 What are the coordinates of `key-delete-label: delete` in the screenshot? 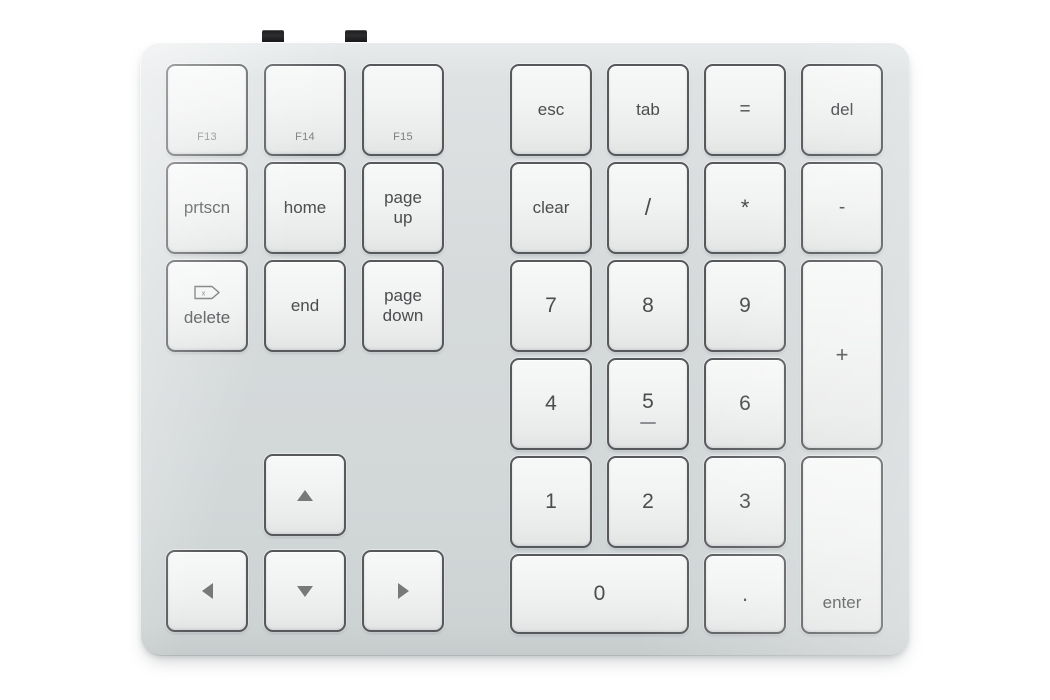 It's located at (207, 317).